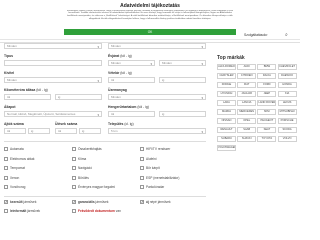 Image resolution: width=320 pixels, height=240 pixels. I want to click on brand-button: VOLKSWAGEN, so click(226, 148).